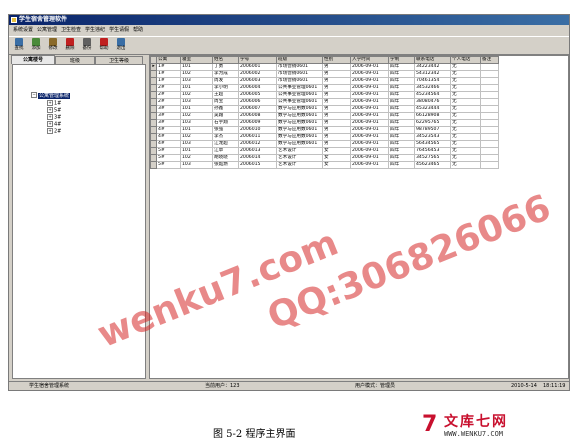 Image resolution: width=576 pixels, height=447 pixels. Describe the element at coordinates (257, 60) in the screenshot. I see `column-header: 学号` at that location.